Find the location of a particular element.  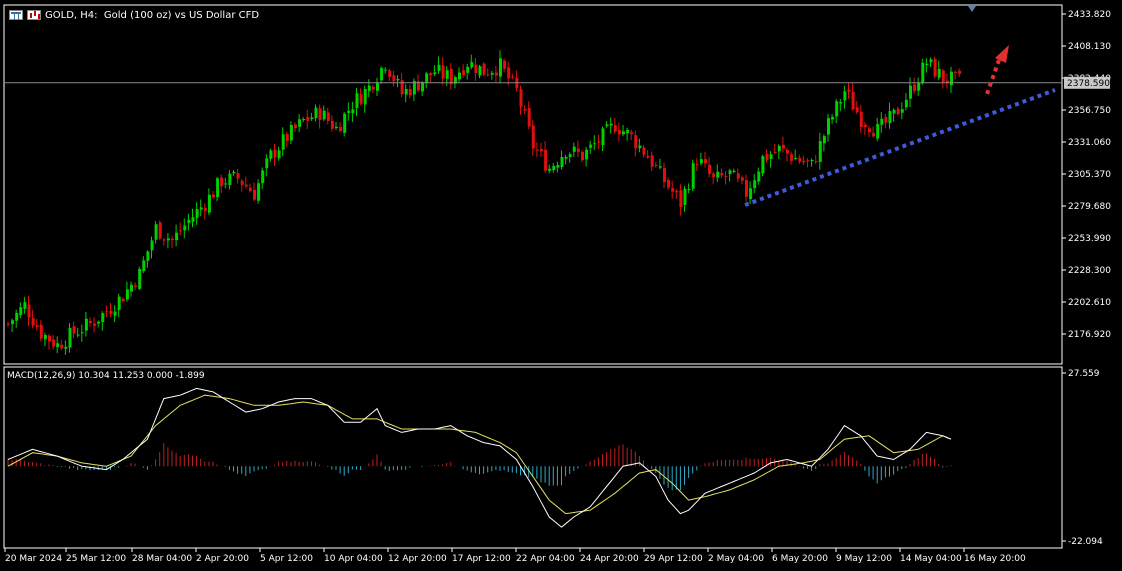

time-tick-label: 29 Apr 12:00 is located at coordinates (673, 559).